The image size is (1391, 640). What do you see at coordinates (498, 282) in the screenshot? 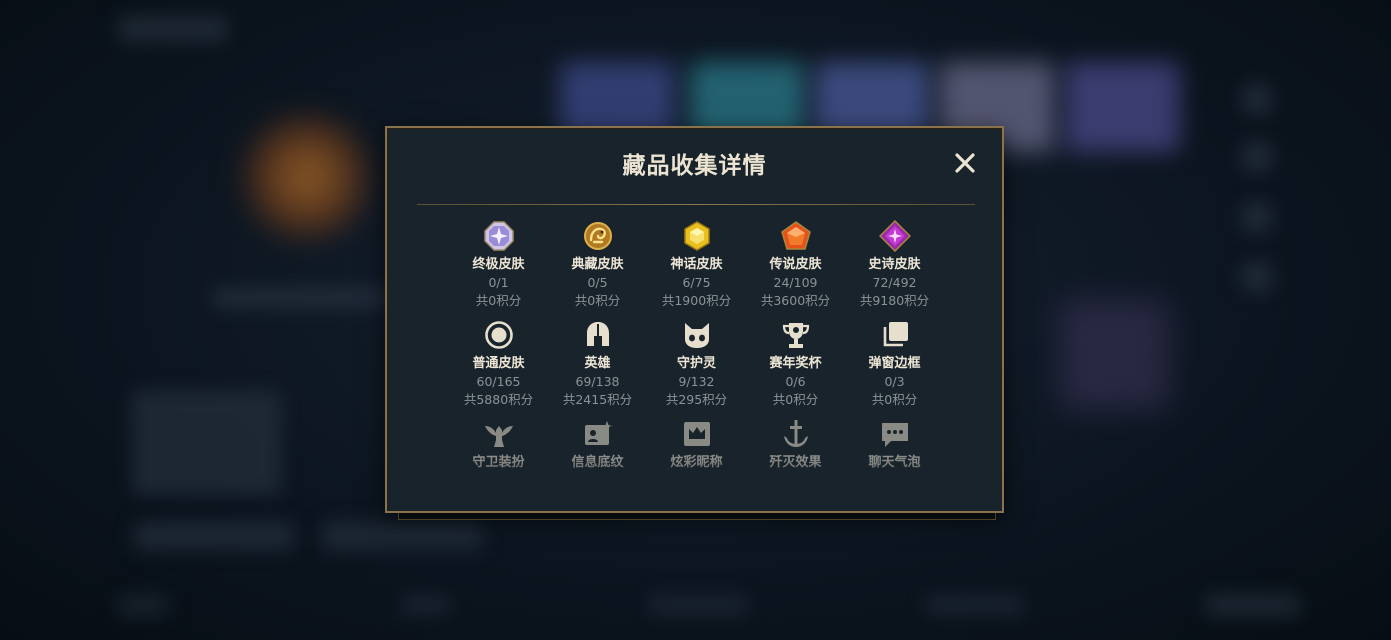
I see `item-count: 0/1` at bounding box center [498, 282].